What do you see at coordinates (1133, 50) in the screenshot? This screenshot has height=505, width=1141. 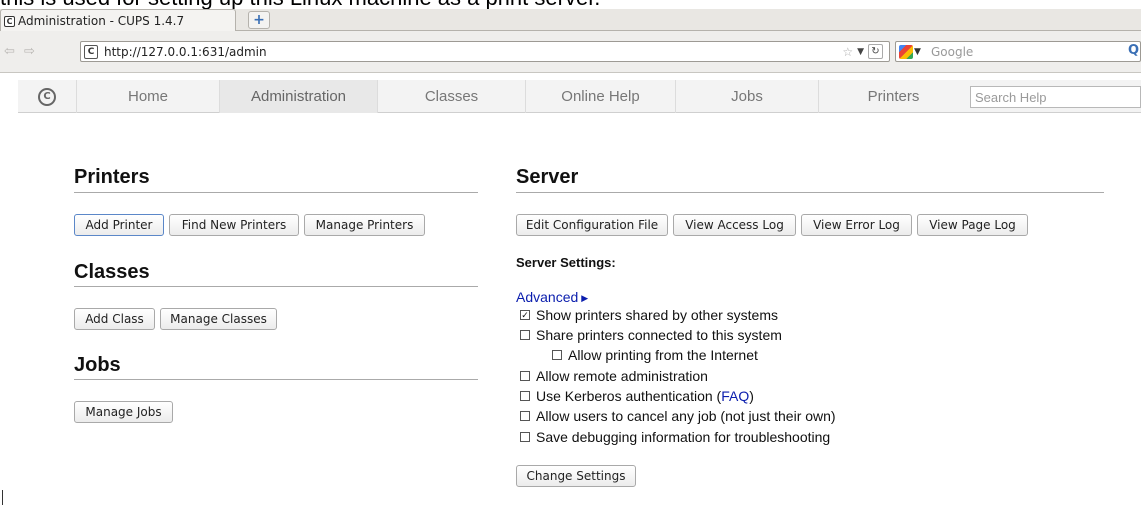 I see `search-icon: Q` at bounding box center [1133, 50].